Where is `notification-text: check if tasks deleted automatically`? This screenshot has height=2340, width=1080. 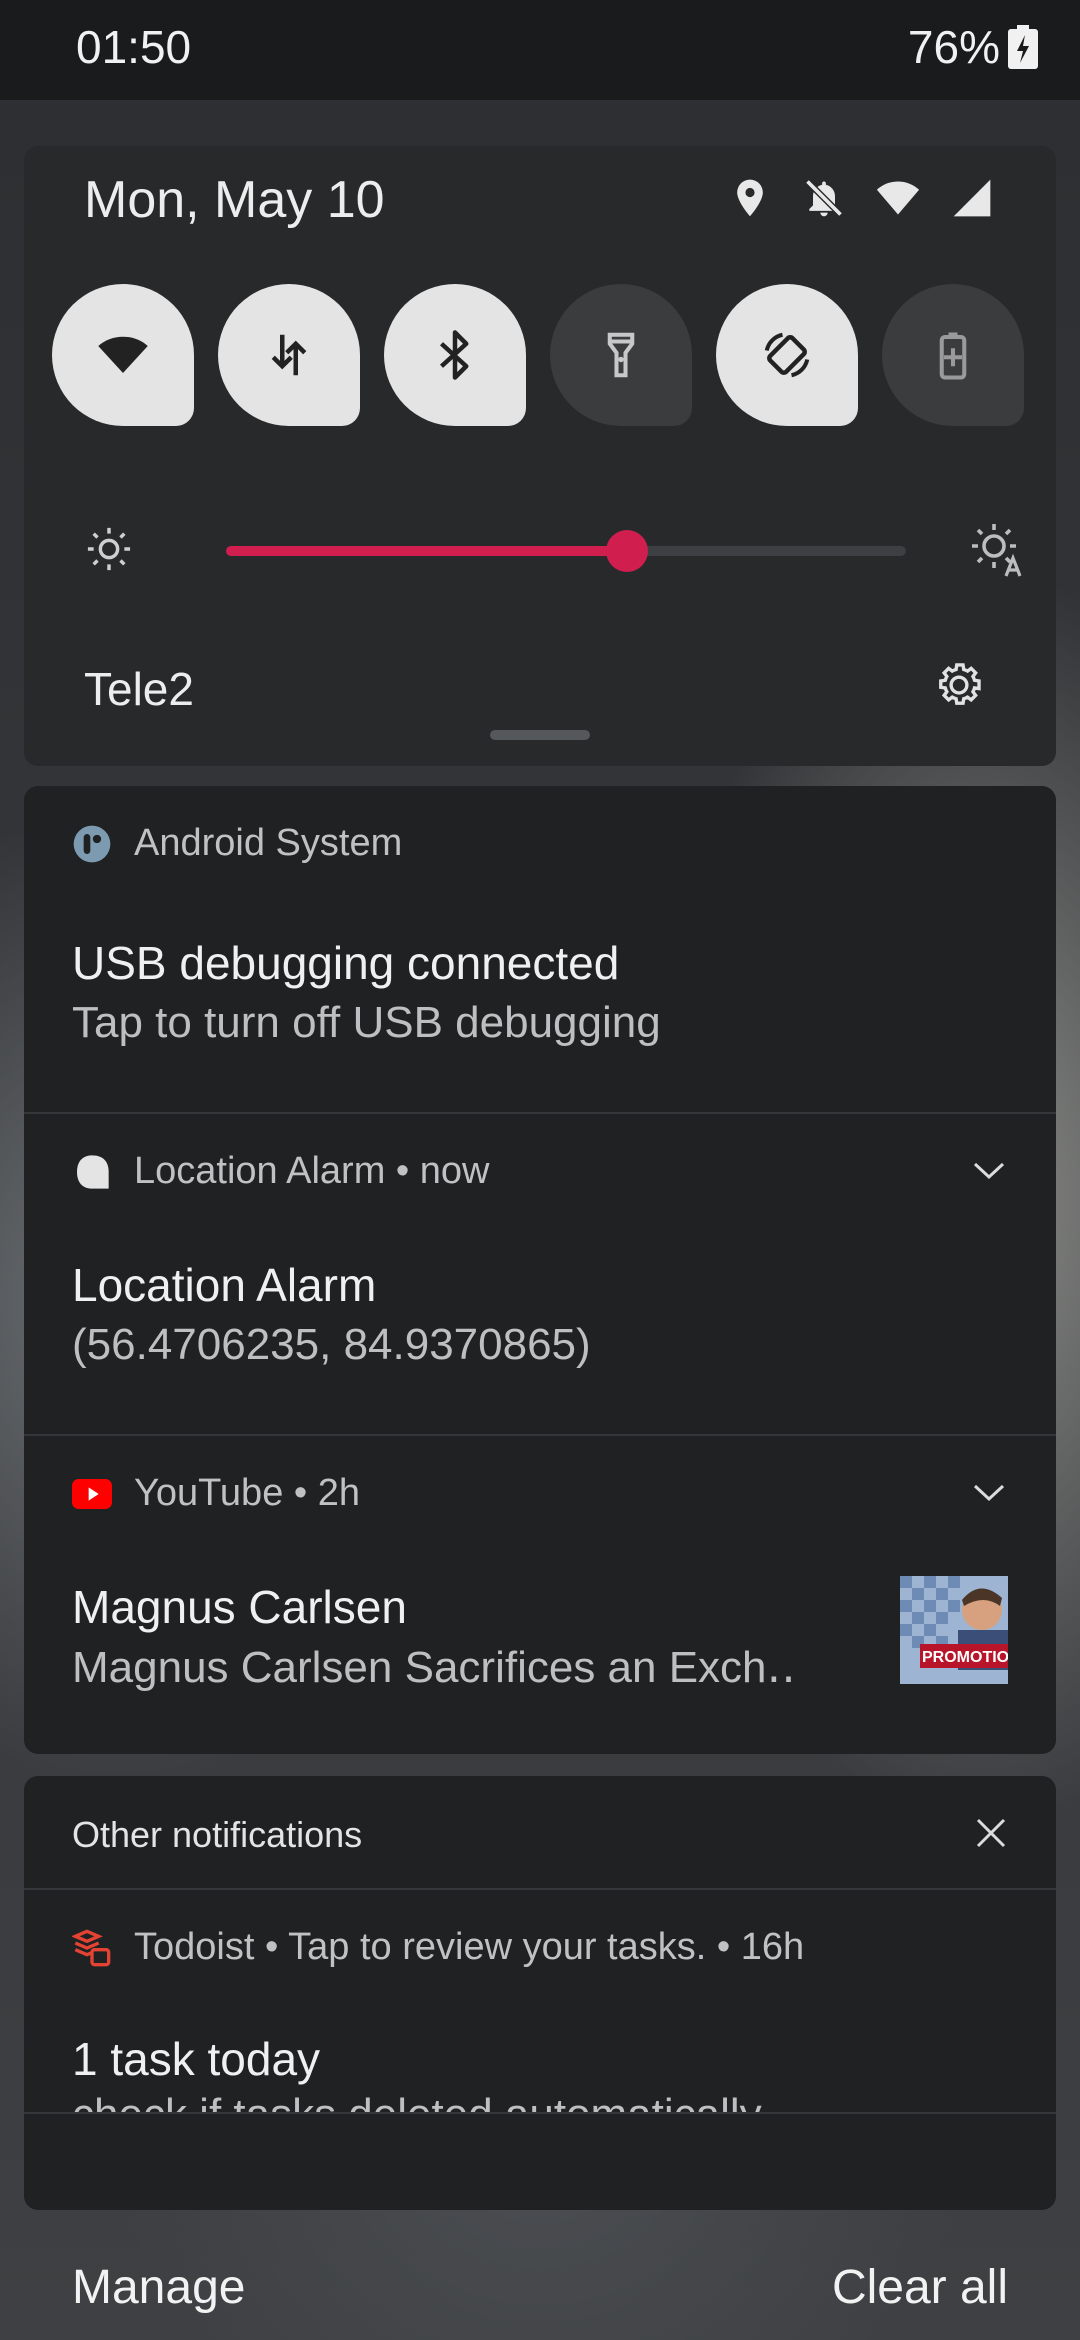 notification-text: check if tasks deleted automatically is located at coordinates (417, 2101).